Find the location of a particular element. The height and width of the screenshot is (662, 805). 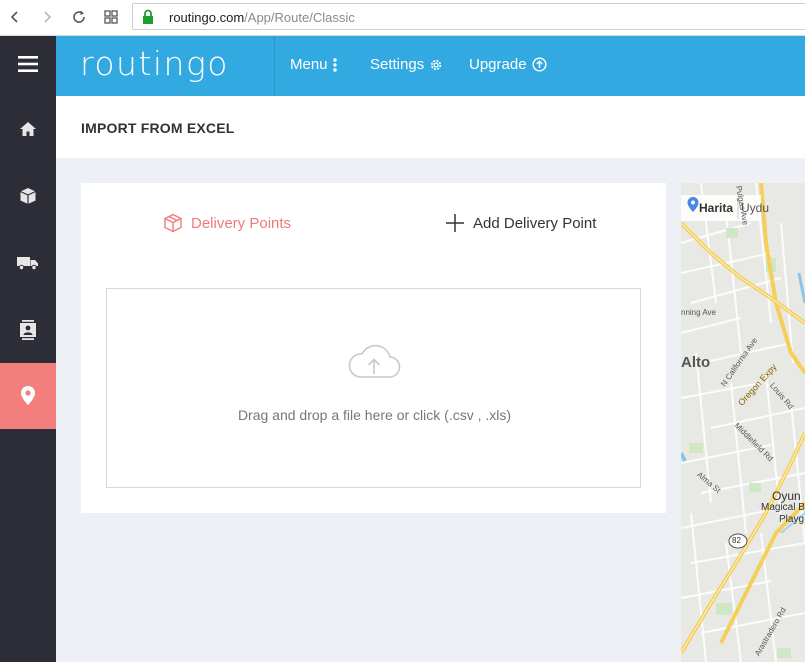

upgrade-button: Upgrade is located at coordinates (508, 64).